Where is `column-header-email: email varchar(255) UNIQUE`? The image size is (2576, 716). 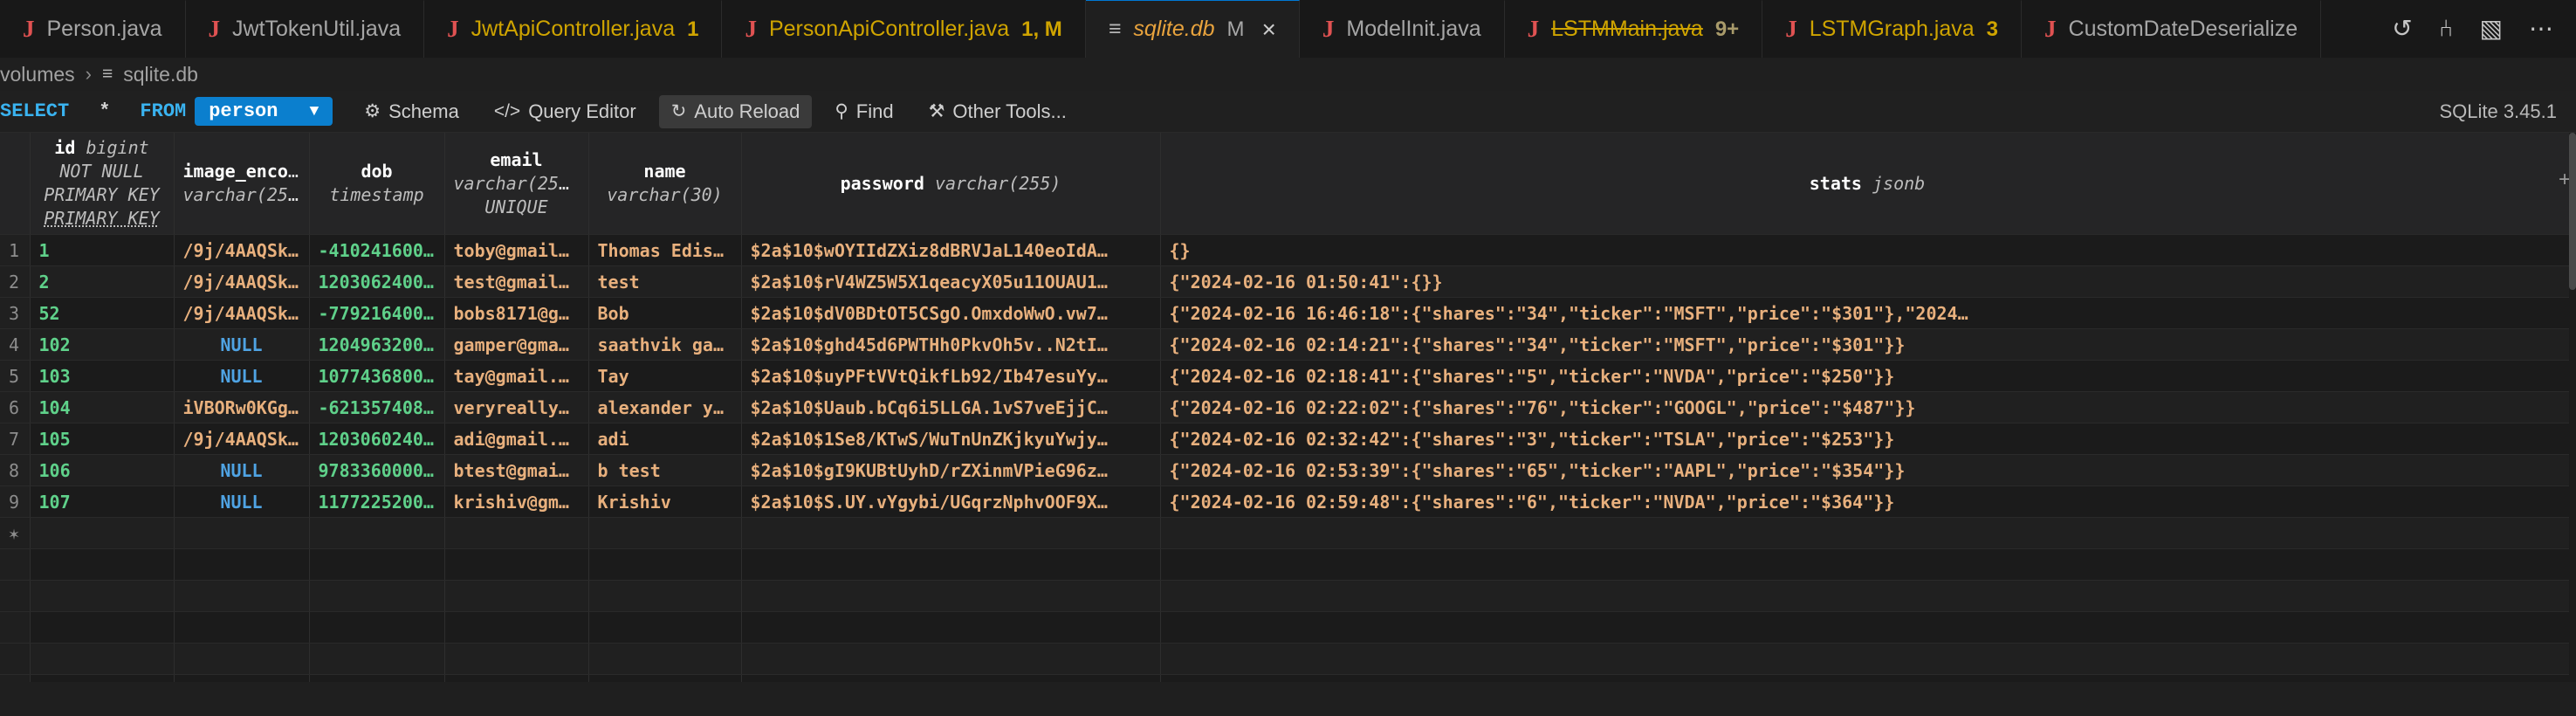
column-header-email: email varchar(255) UNIQUE is located at coordinates (516, 184).